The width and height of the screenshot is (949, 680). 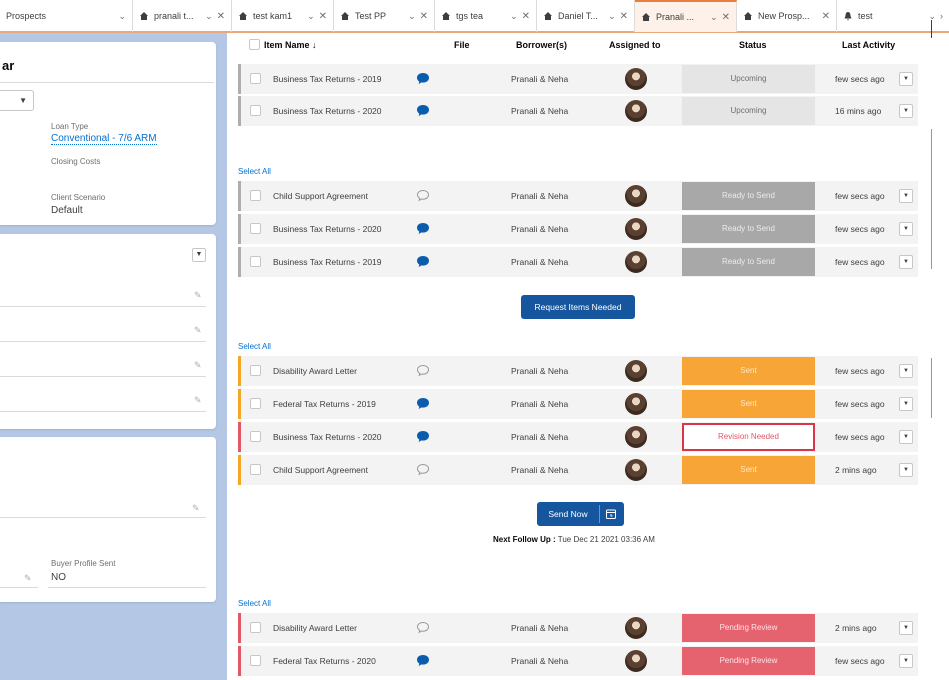 What do you see at coordinates (869, 45) in the screenshot?
I see `column-last-activity: Last Activity` at bounding box center [869, 45].